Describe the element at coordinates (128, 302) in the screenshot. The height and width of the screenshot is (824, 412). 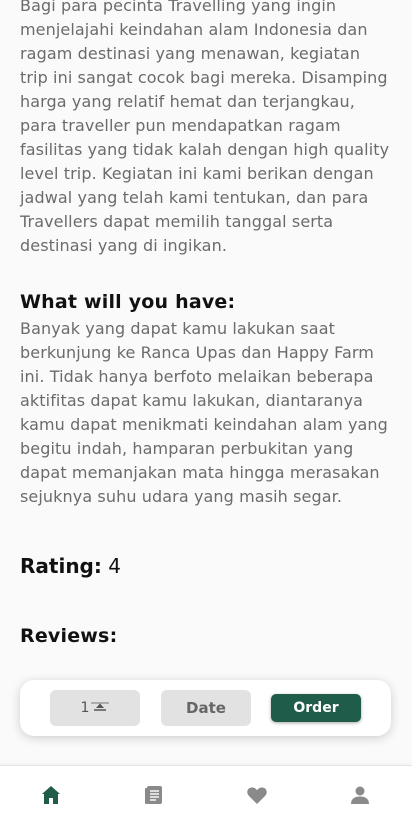
I see `what-heading: What will you have:` at that location.